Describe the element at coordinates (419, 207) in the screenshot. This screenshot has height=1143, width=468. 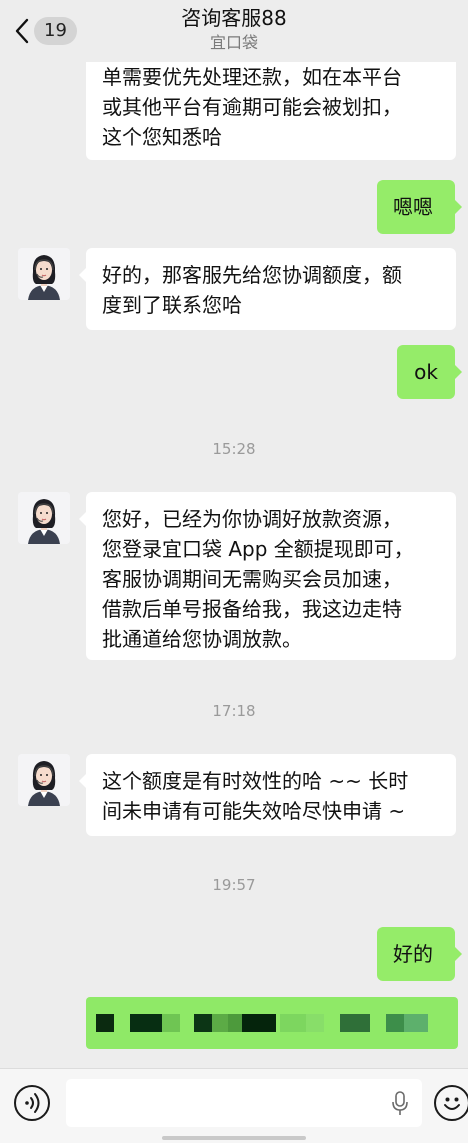
I see `message-bubble-me: 嗯嗯` at that location.